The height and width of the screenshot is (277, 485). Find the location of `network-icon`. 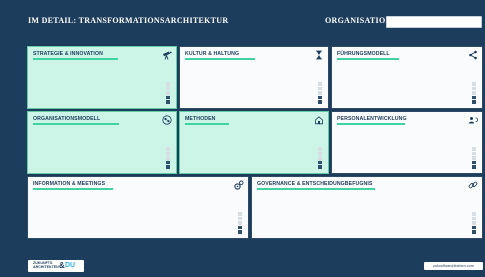

network-icon is located at coordinates (167, 120).